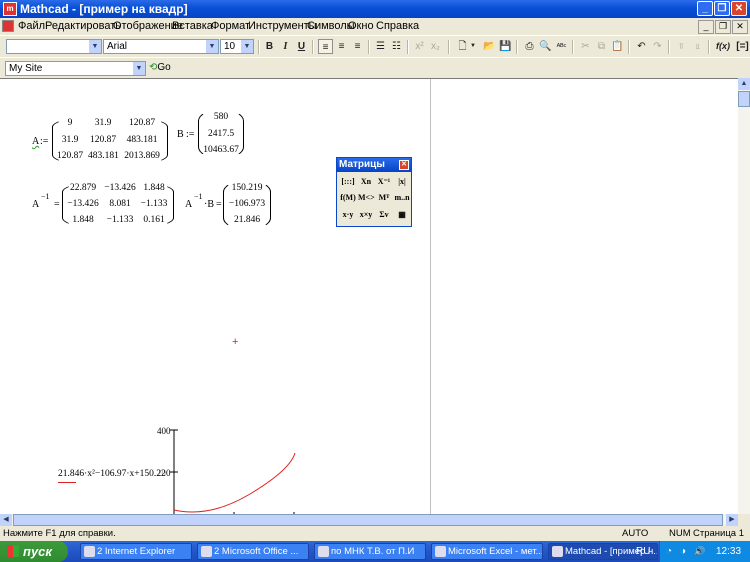 The width and height of the screenshot is (750, 562). Describe the element at coordinates (402, 198) in the screenshot. I see `range-button: m..n` at that location.